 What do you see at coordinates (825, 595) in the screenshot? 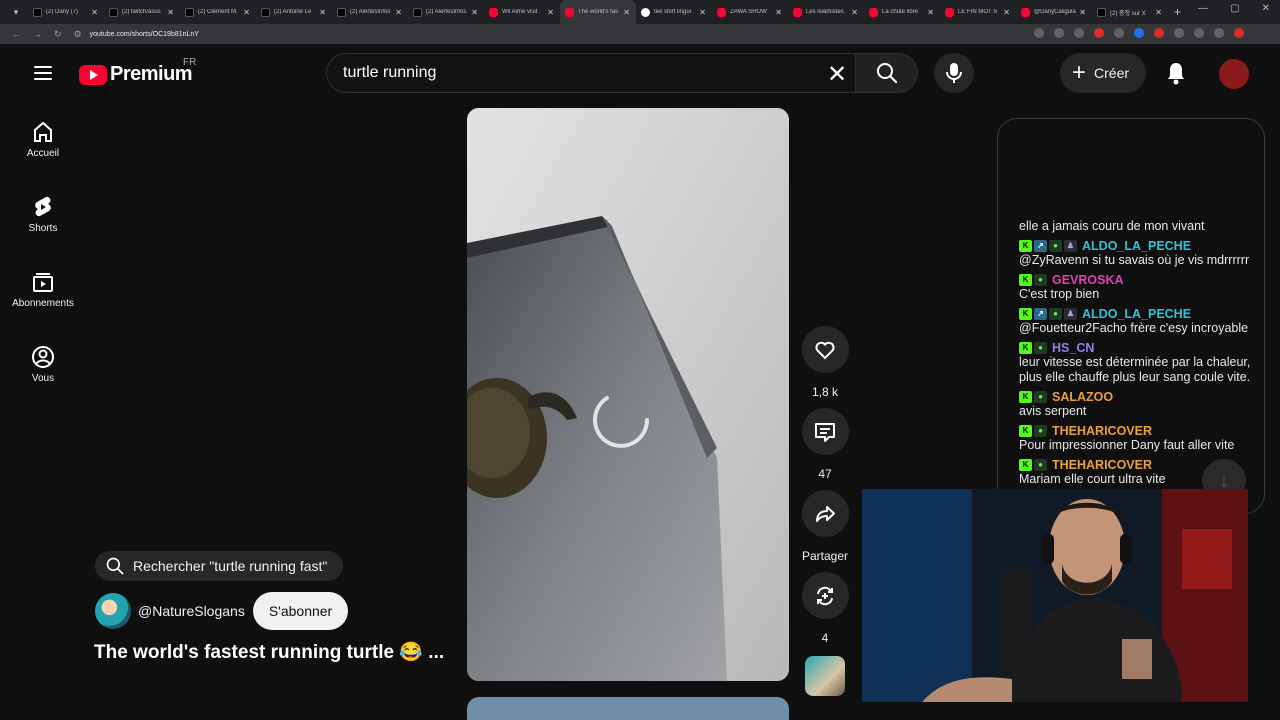
I see `remix-button` at bounding box center [825, 595].